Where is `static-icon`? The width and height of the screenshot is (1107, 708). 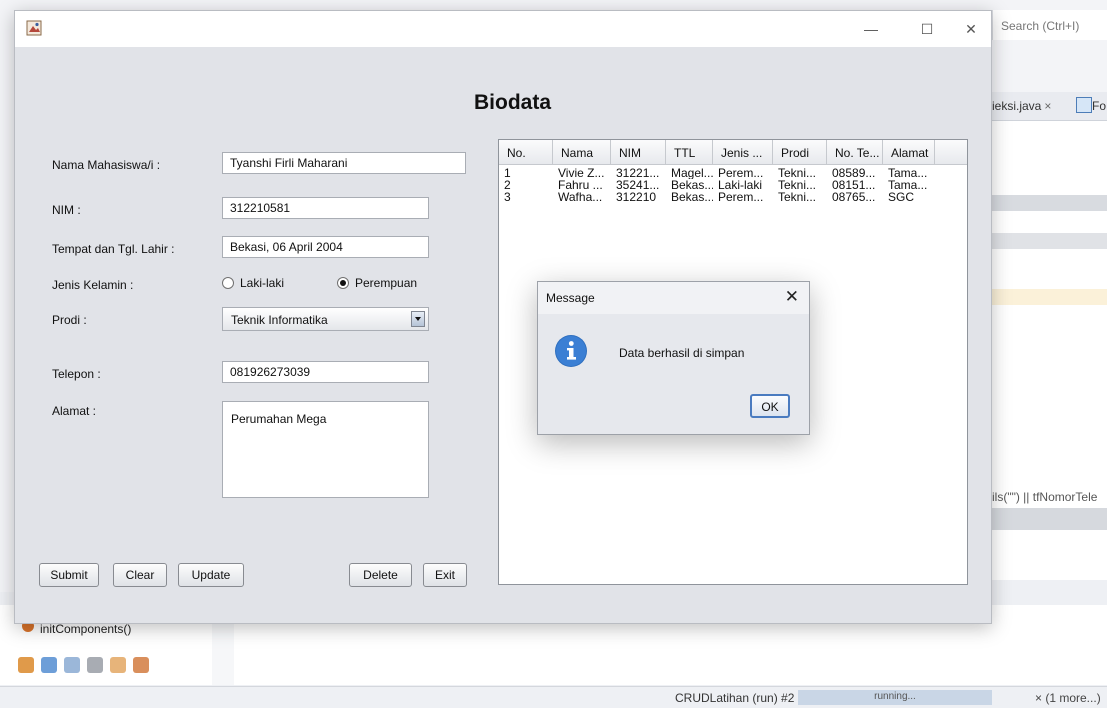
static-icon is located at coordinates (72, 665).